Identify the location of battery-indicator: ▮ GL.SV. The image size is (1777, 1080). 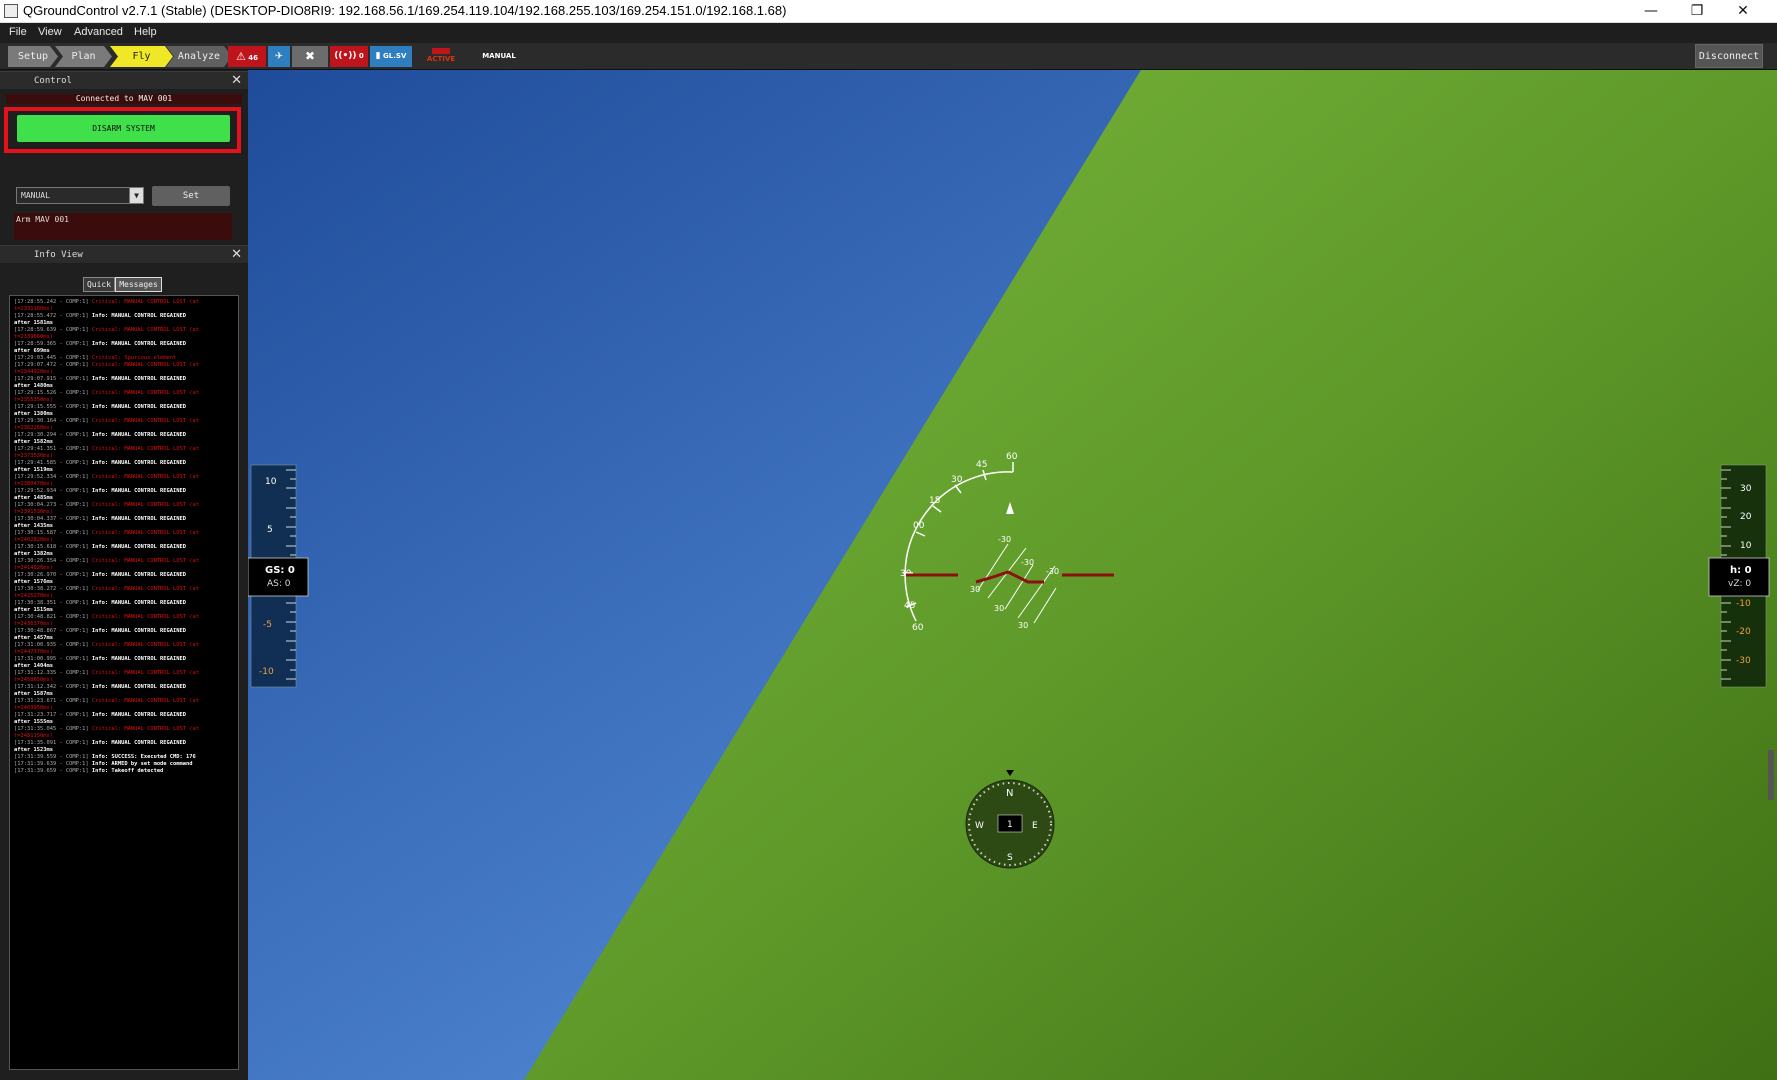
(391, 56).